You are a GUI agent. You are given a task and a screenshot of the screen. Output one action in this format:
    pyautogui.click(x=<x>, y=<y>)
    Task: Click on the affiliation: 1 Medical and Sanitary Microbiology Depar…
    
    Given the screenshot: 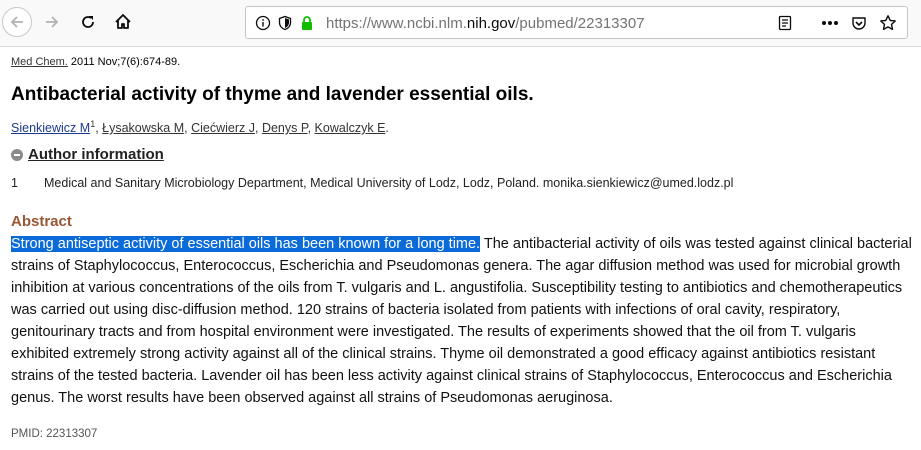 What is the action you would take?
    pyautogui.click(x=372, y=183)
    